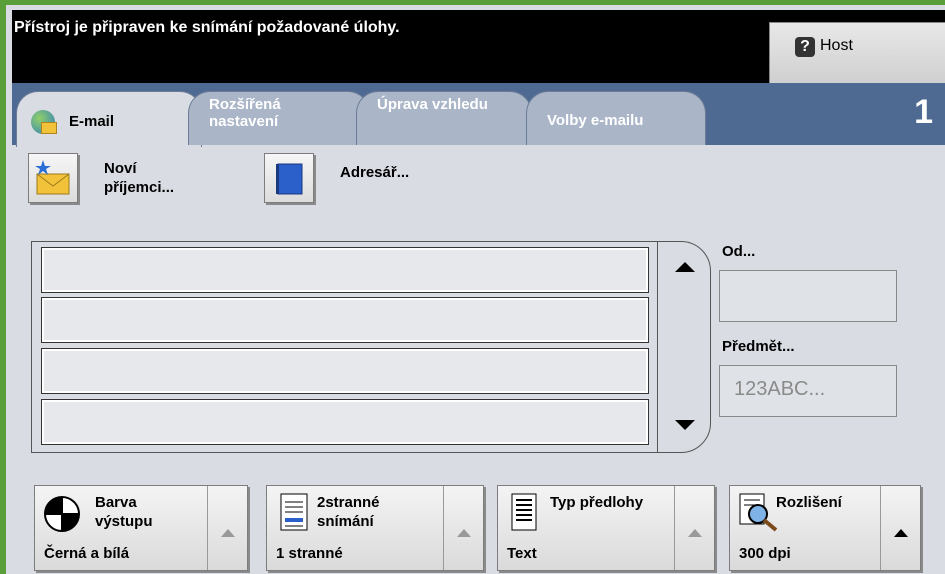 This screenshot has width=945, height=574. I want to click on tab-layout-adjustment: Úprava vzhledu, so click(444, 118).